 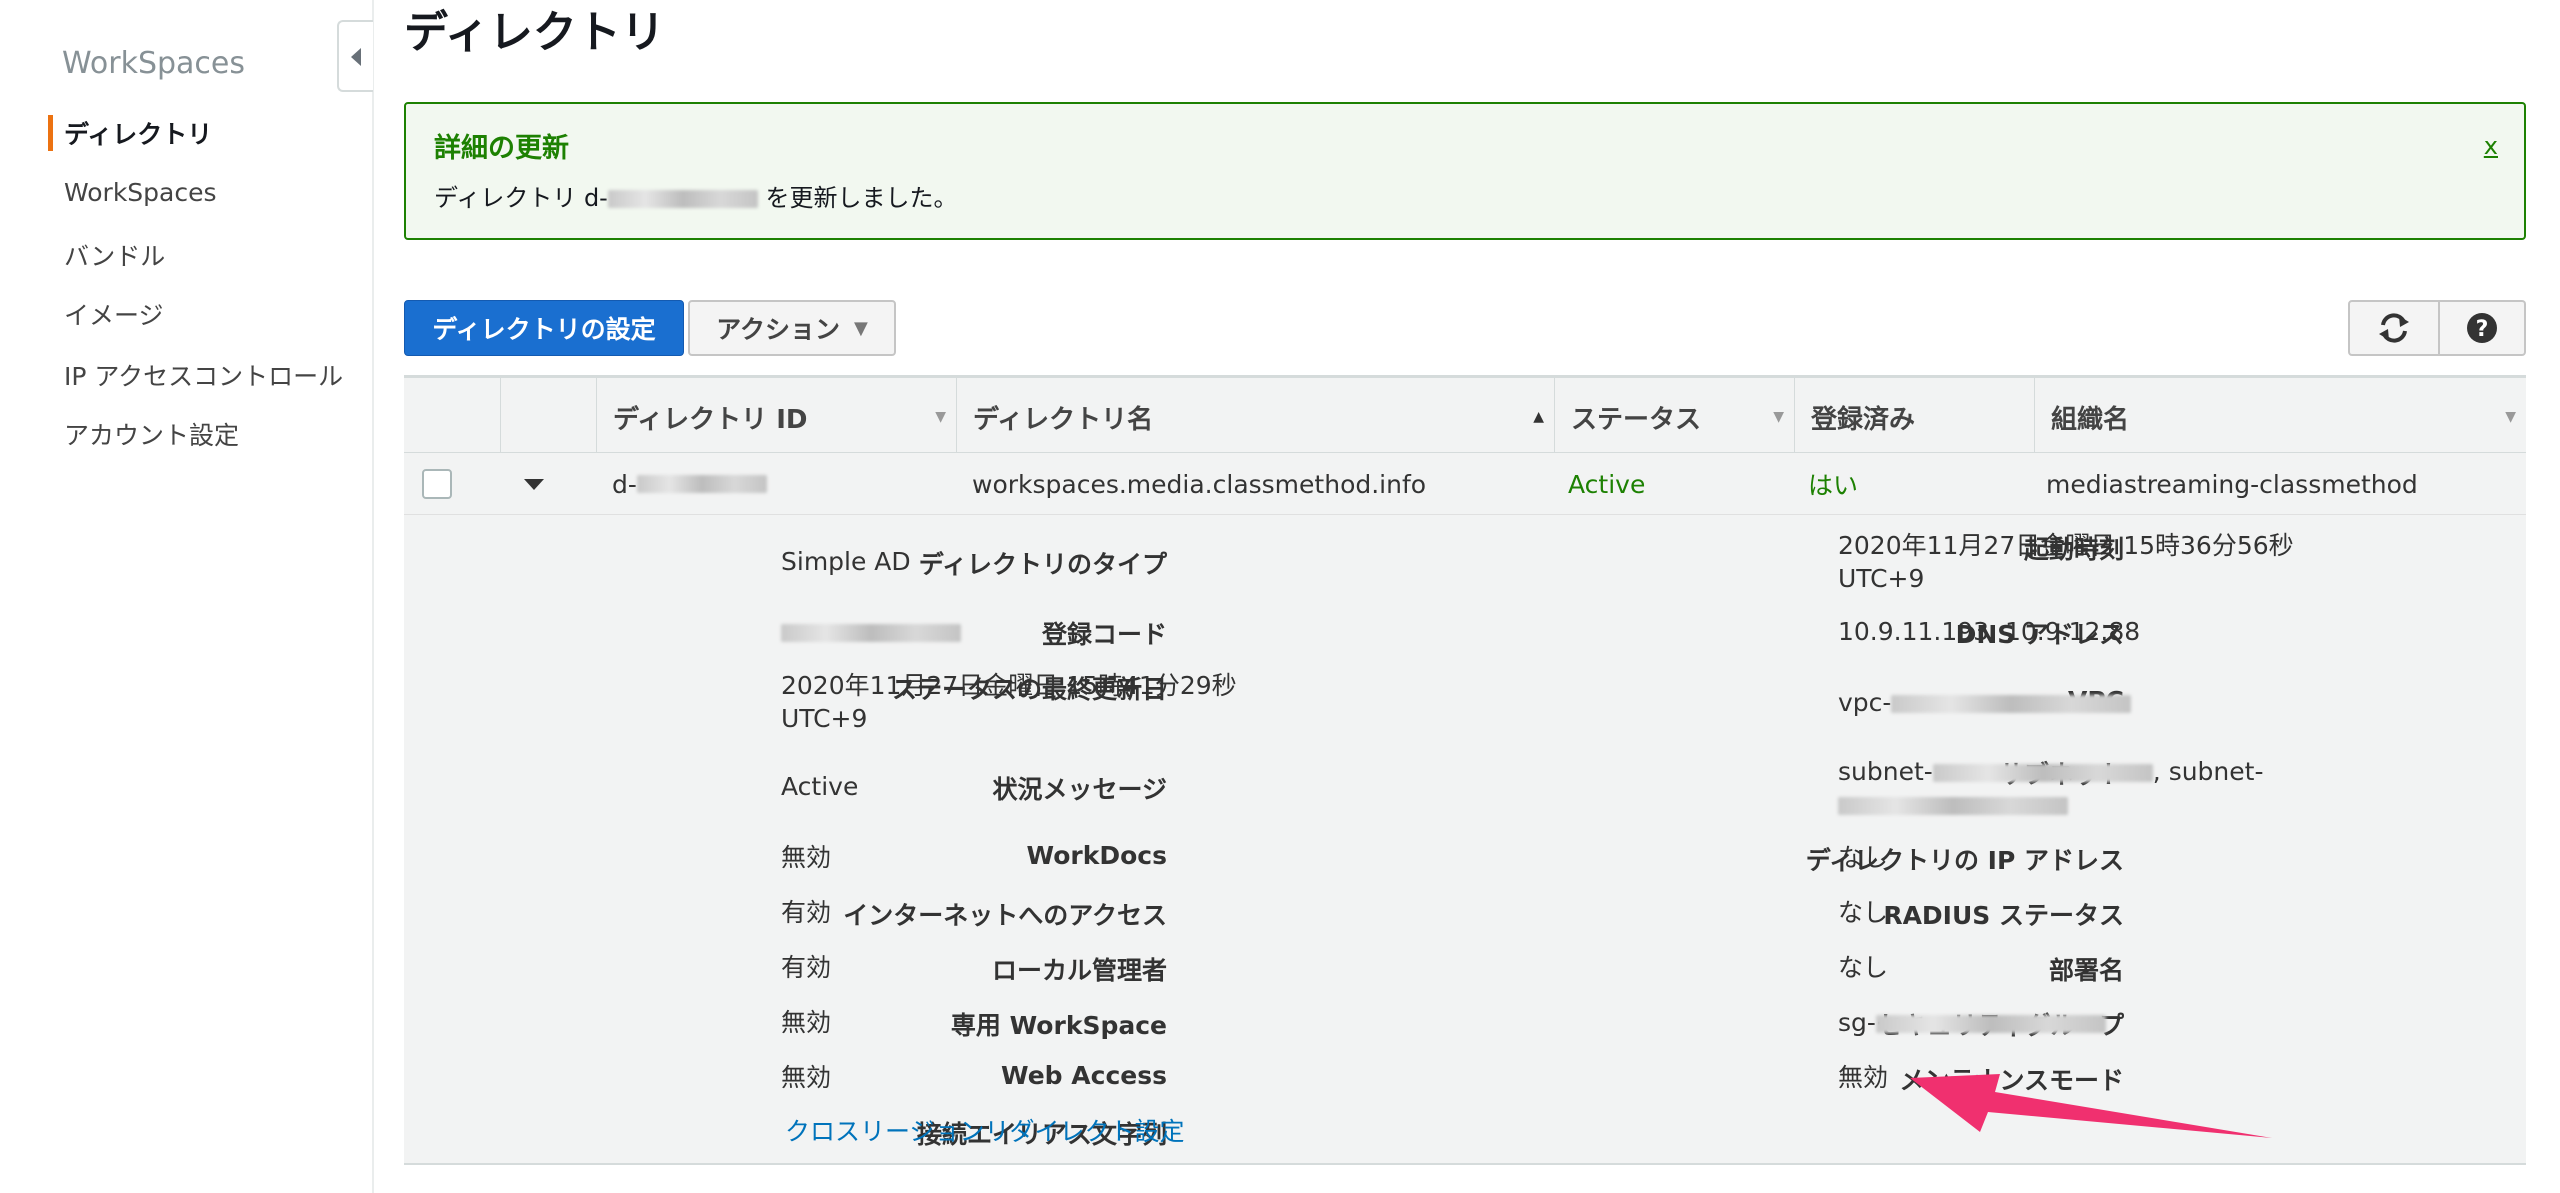 What do you see at coordinates (776, 417) in the screenshot?
I see `column-header-directory-id: ディレクトリ ID ▼` at bounding box center [776, 417].